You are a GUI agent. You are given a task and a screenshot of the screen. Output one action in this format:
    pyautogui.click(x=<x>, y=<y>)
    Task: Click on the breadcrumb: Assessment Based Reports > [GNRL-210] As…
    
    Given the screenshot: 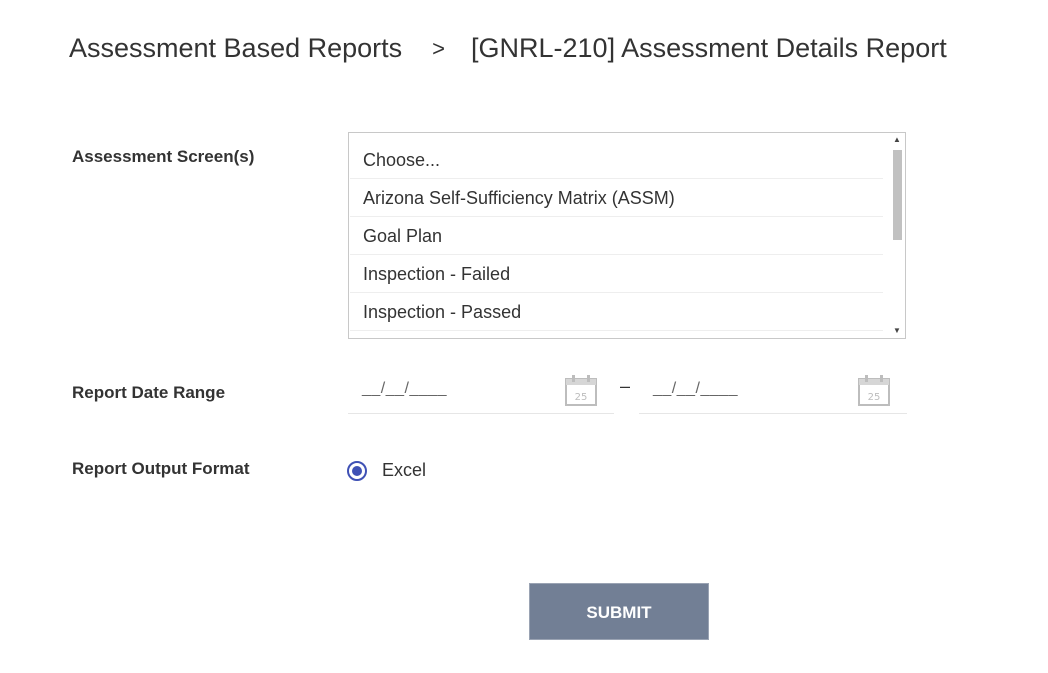 What is the action you would take?
    pyautogui.click(x=508, y=48)
    